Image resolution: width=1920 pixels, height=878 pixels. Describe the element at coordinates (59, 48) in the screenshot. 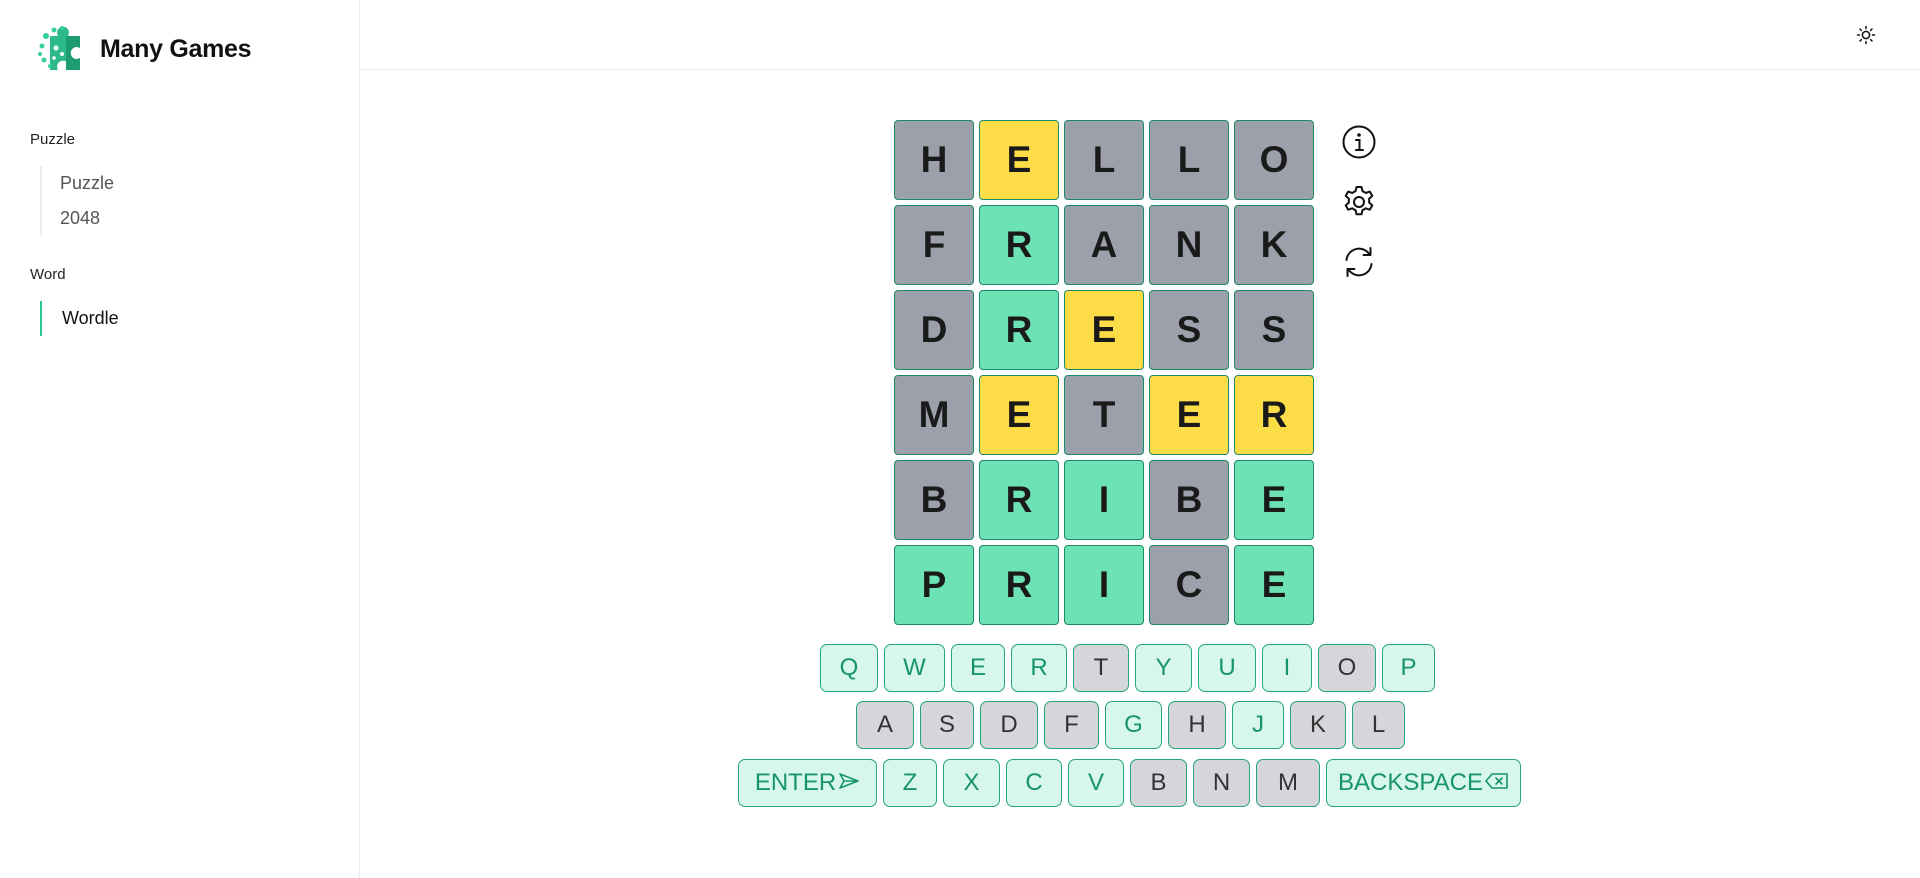

I see `puzzle-piece-icon` at that location.